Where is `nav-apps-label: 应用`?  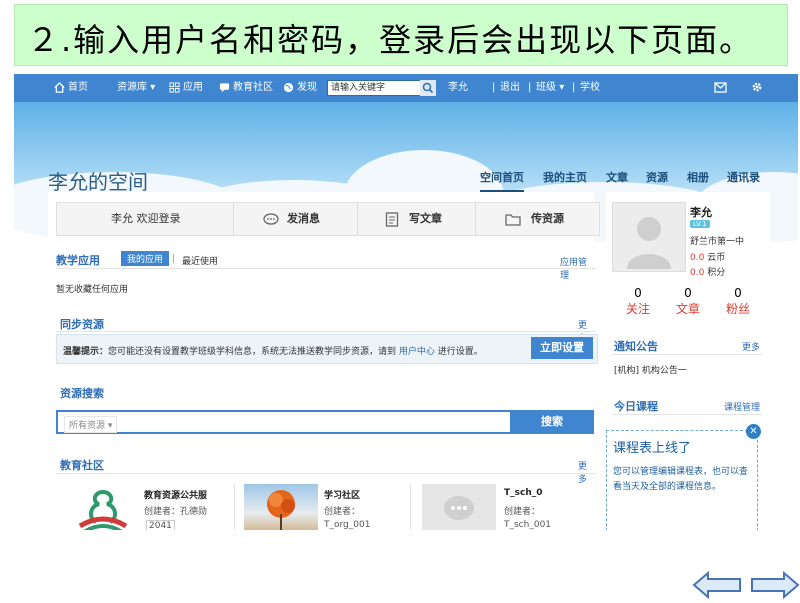 nav-apps-label: 应用 is located at coordinates (193, 87).